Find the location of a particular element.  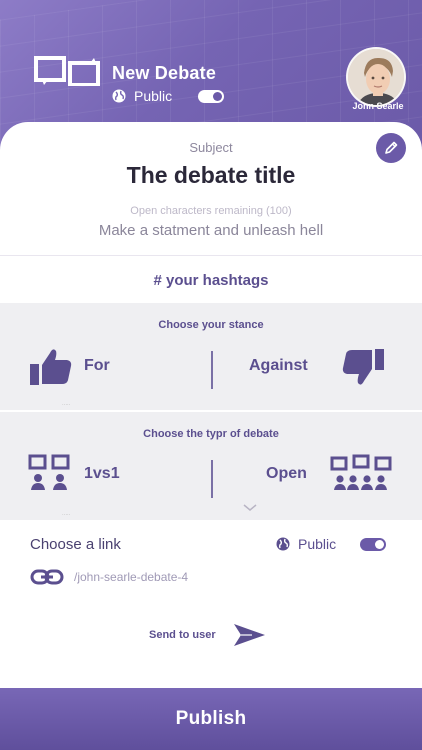

for-option: For is located at coordinates (97, 366).